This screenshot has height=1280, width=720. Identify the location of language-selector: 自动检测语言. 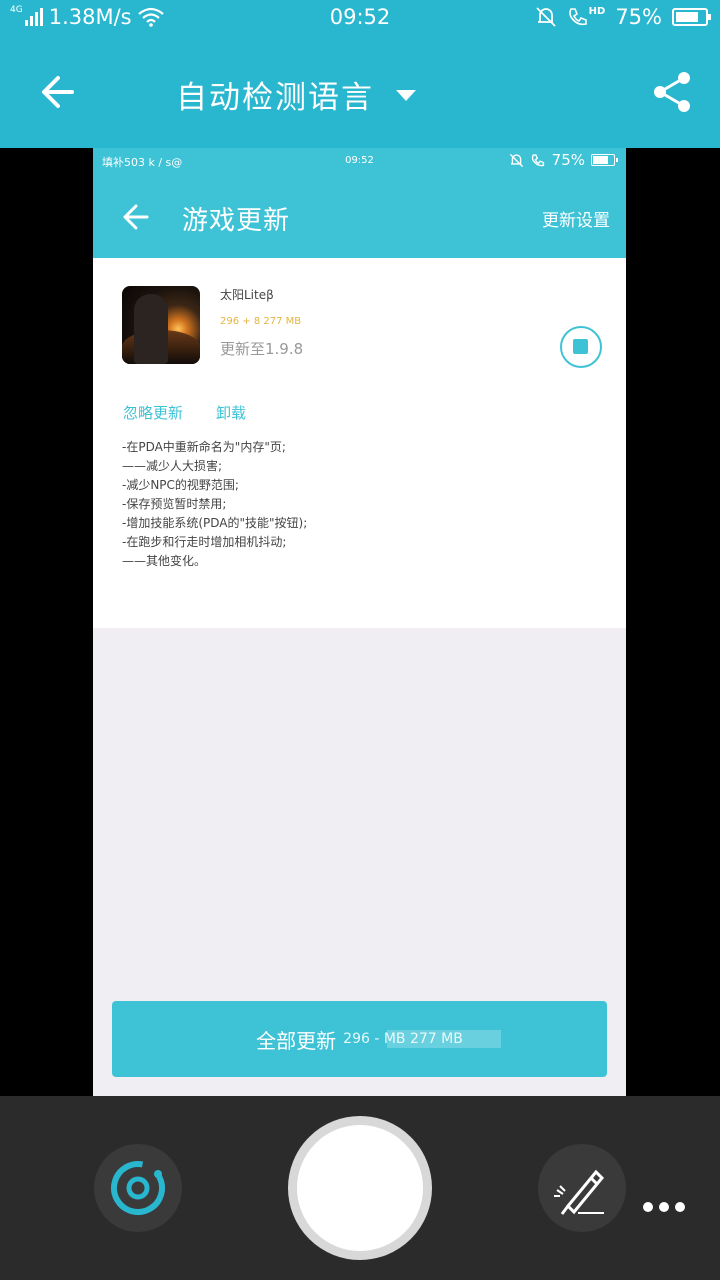
(296, 94).